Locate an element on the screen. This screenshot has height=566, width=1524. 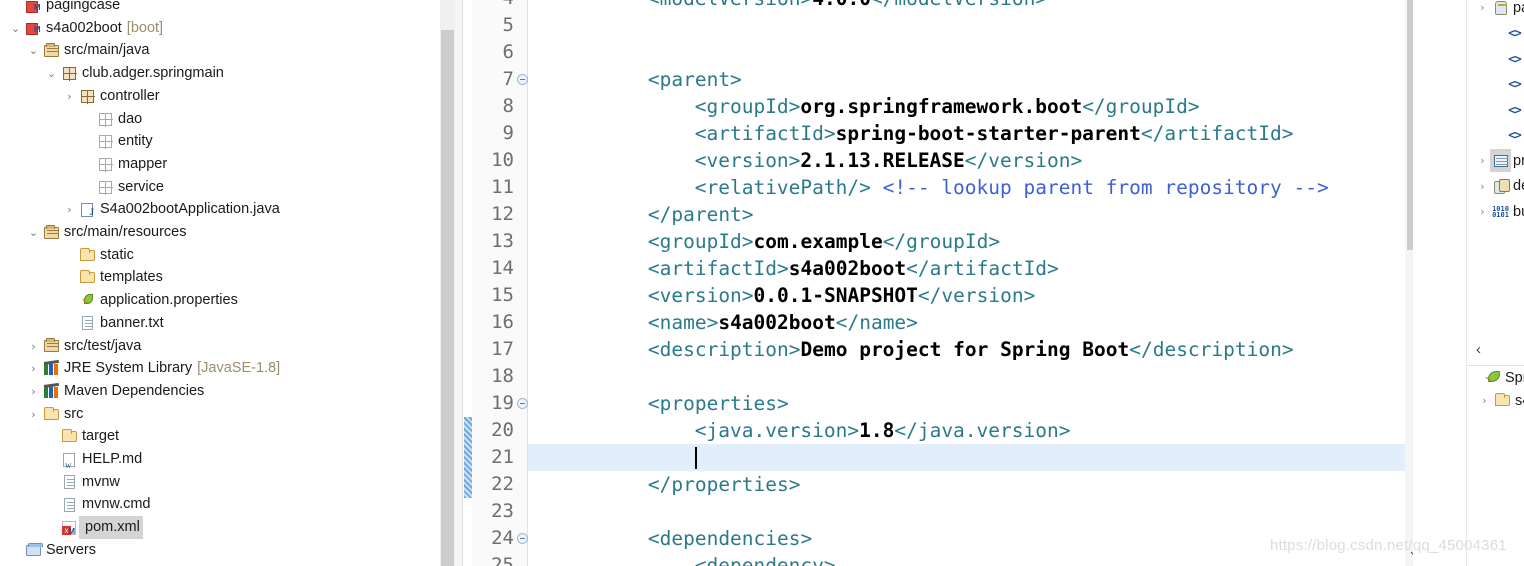
tree-item-src-main-java: ⌄ src/main/java is located at coordinates (88, 50).